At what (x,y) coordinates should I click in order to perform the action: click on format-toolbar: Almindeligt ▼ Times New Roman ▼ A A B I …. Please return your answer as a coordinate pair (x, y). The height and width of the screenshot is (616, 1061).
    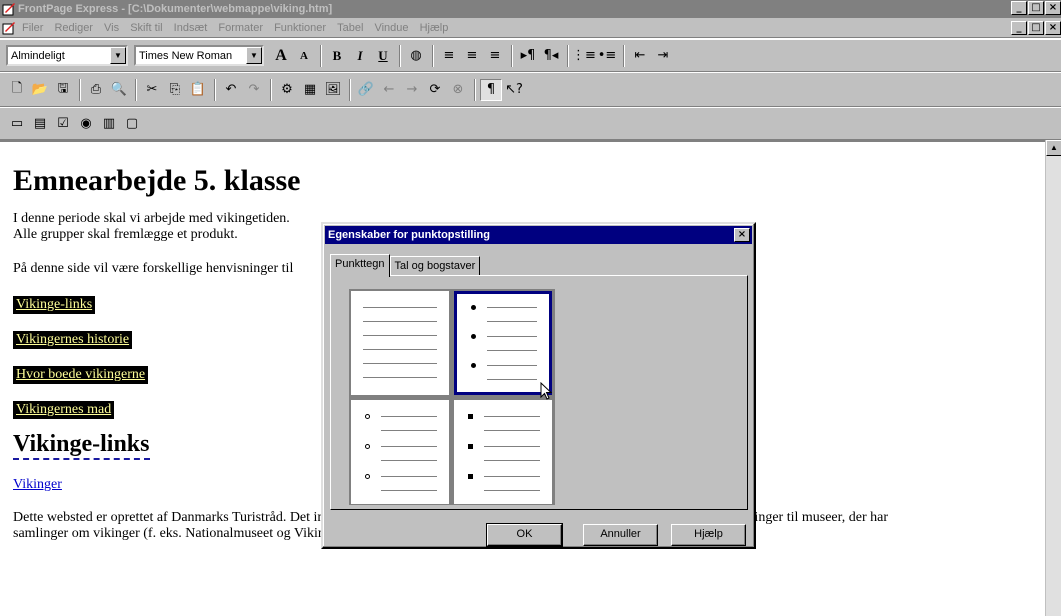
    Looking at the image, I should click on (530, 55).